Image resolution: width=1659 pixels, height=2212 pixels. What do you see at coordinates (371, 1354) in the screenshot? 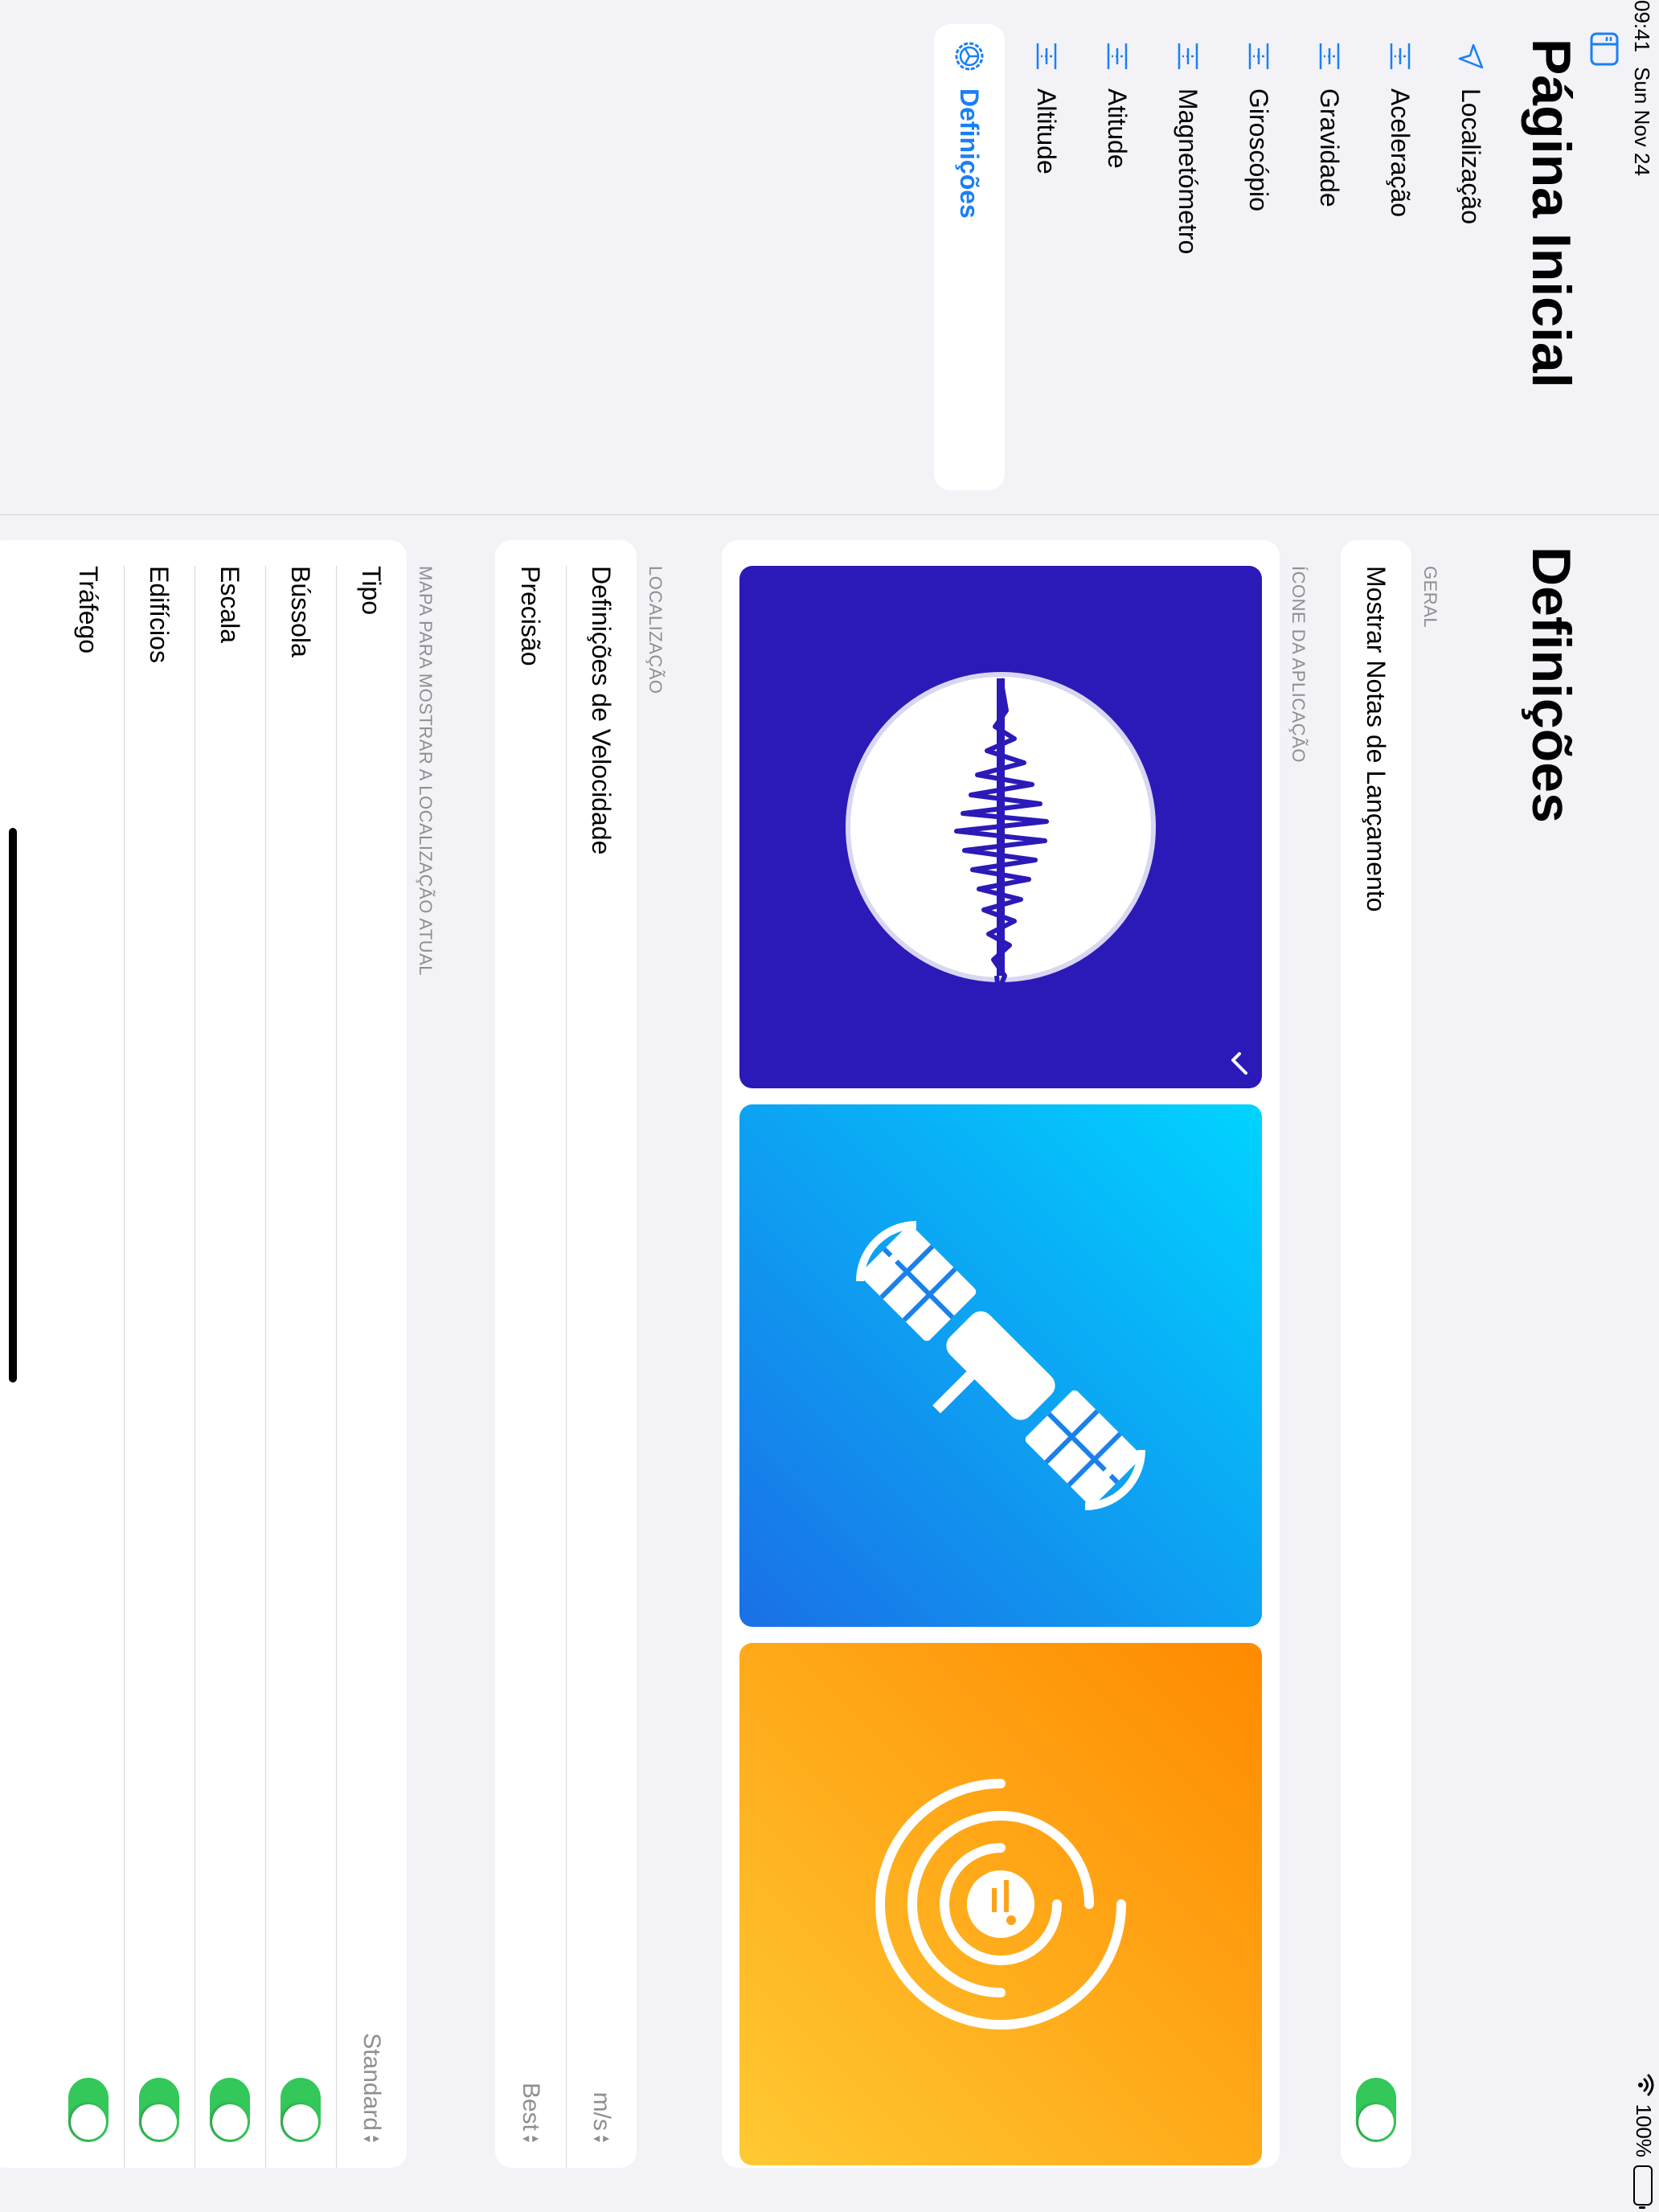
I see `map-type-row: Tipo Standard ▴ ▾` at bounding box center [371, 1354].